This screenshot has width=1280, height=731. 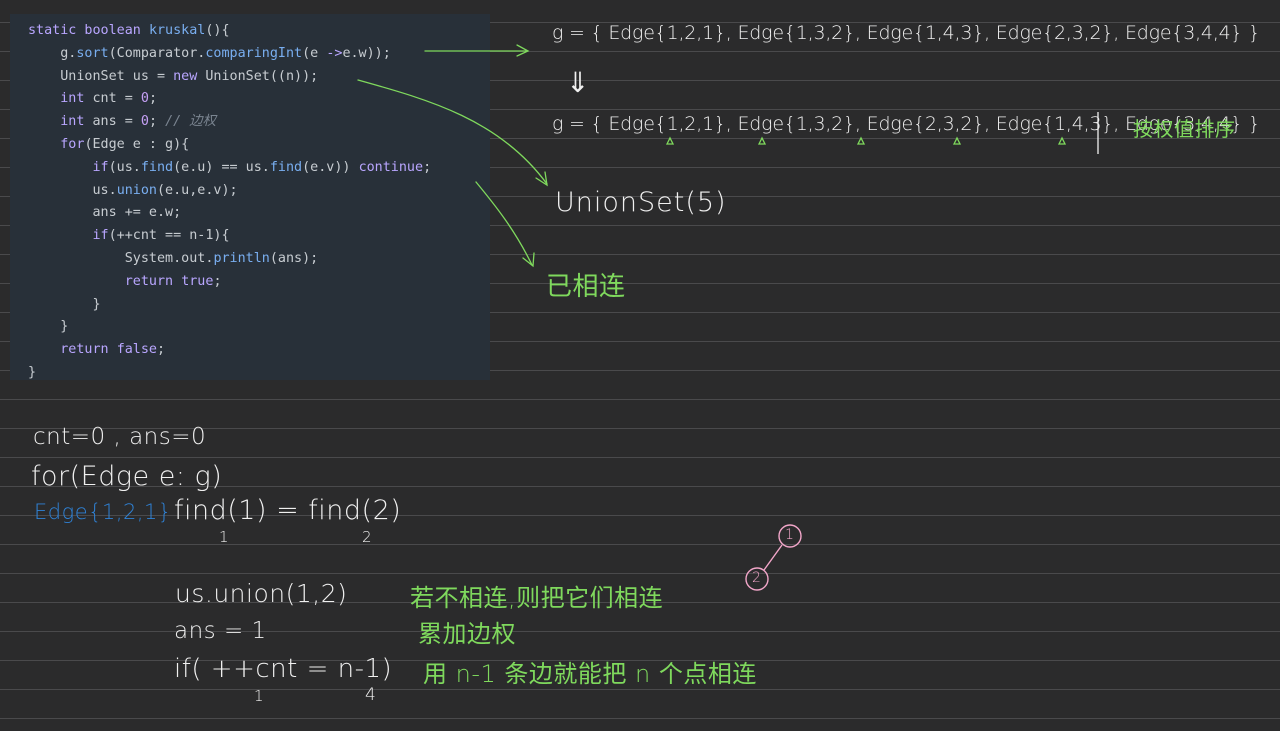 I want to click on sort-by-weight-note: 按权值排序, so click(x=1184, y=129).